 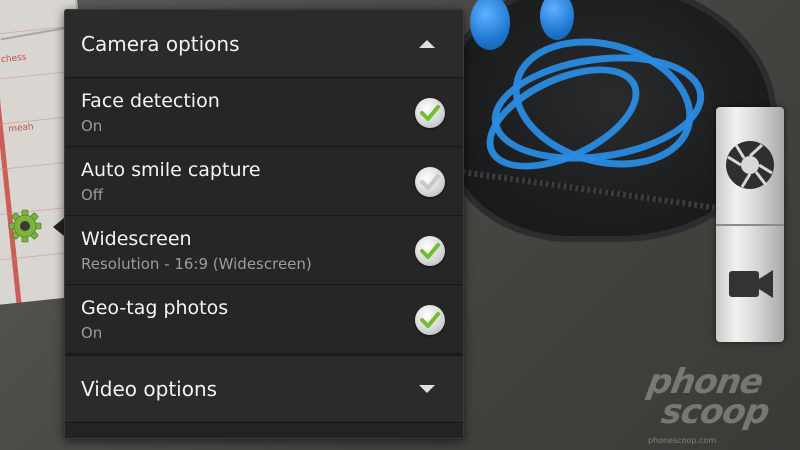 I want to click on checkbox-unchecked, so click(x=430, y=182).